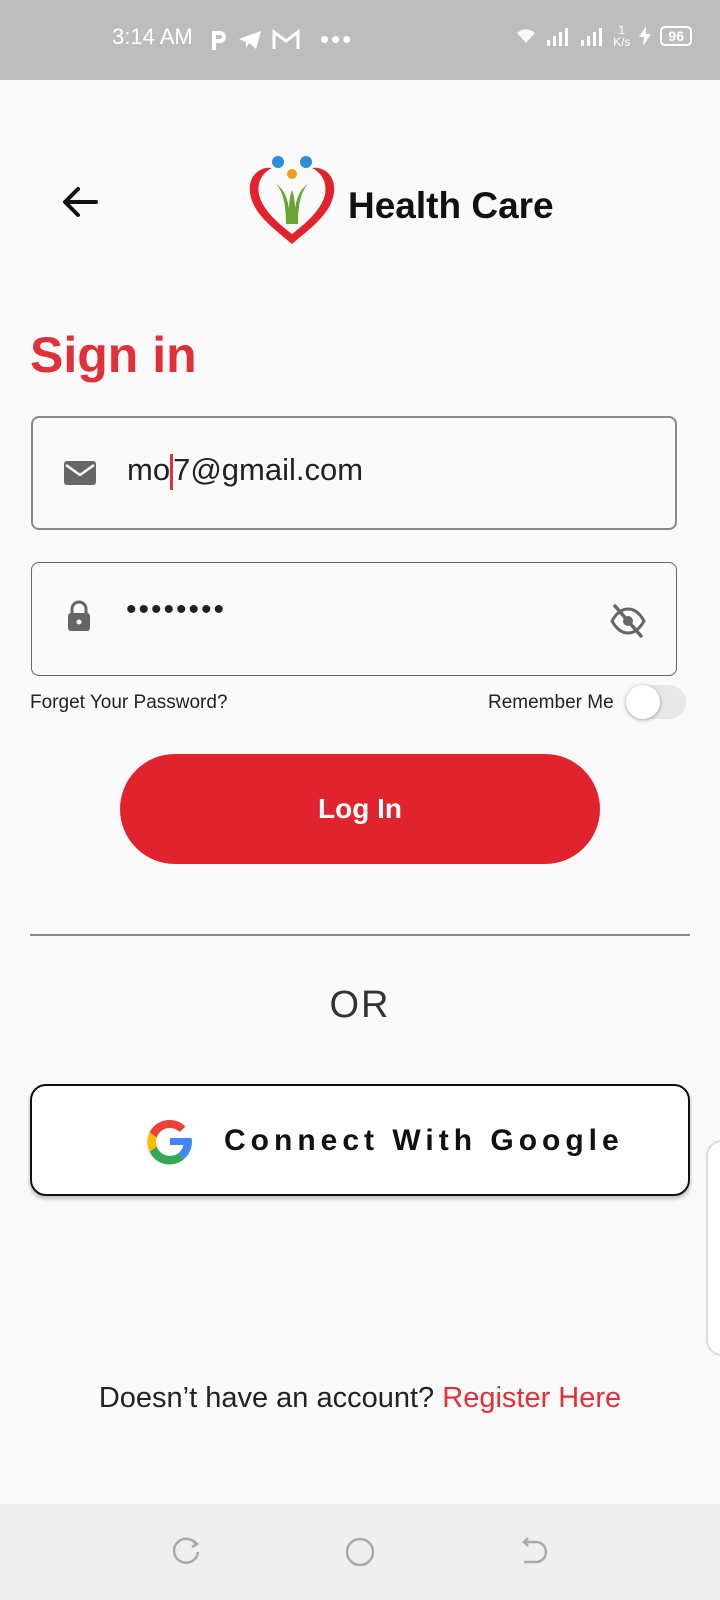 The image size is (720, 1600). What do you see at coordinates (713, 1248) in the screenshot?
I see `side-edge-panel-handle` at bounding box center [713, 1248].